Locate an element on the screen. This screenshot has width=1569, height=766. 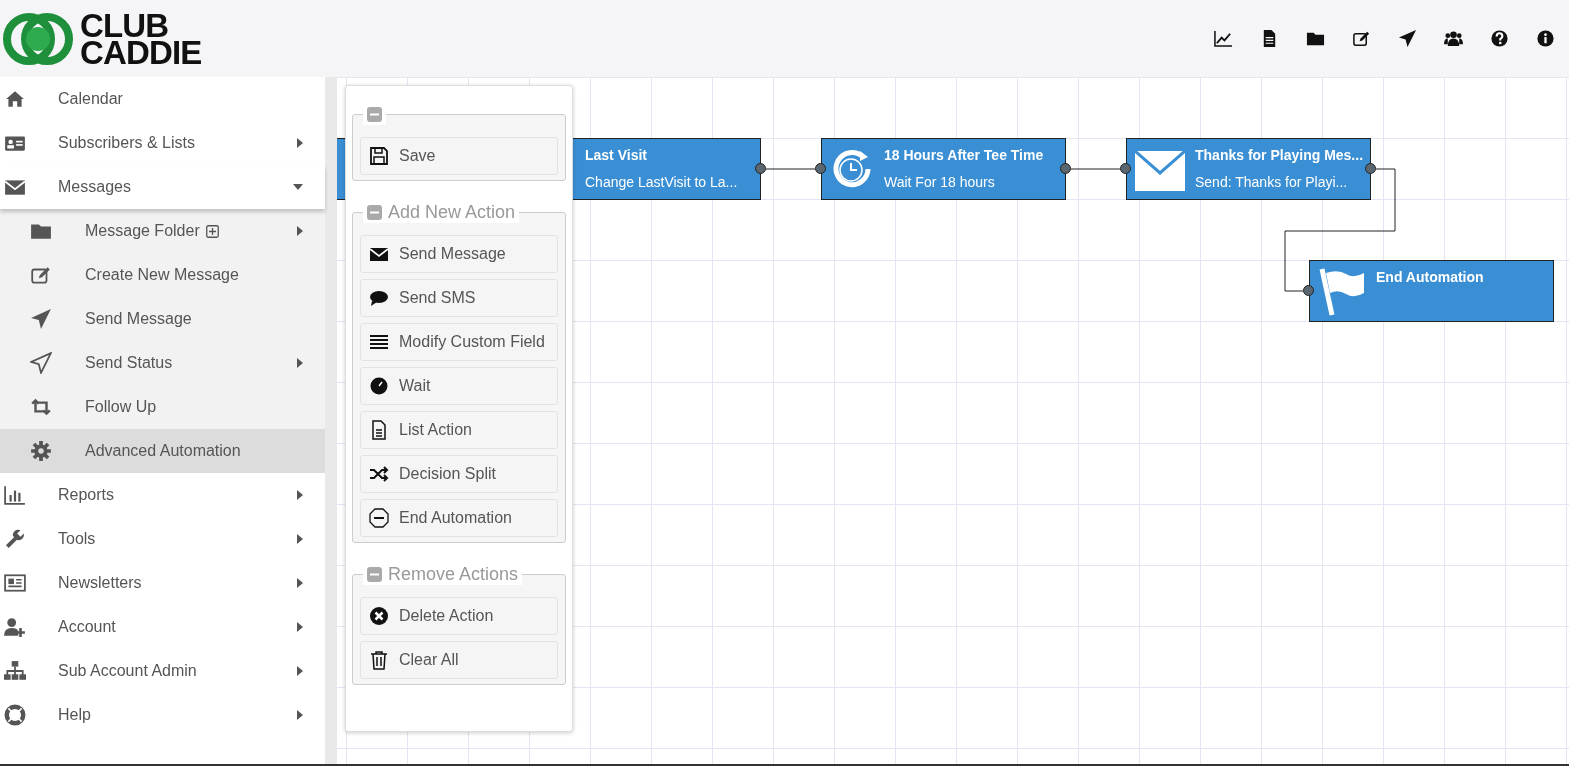
action-button: End Automation is located at coordinates (459, 518).